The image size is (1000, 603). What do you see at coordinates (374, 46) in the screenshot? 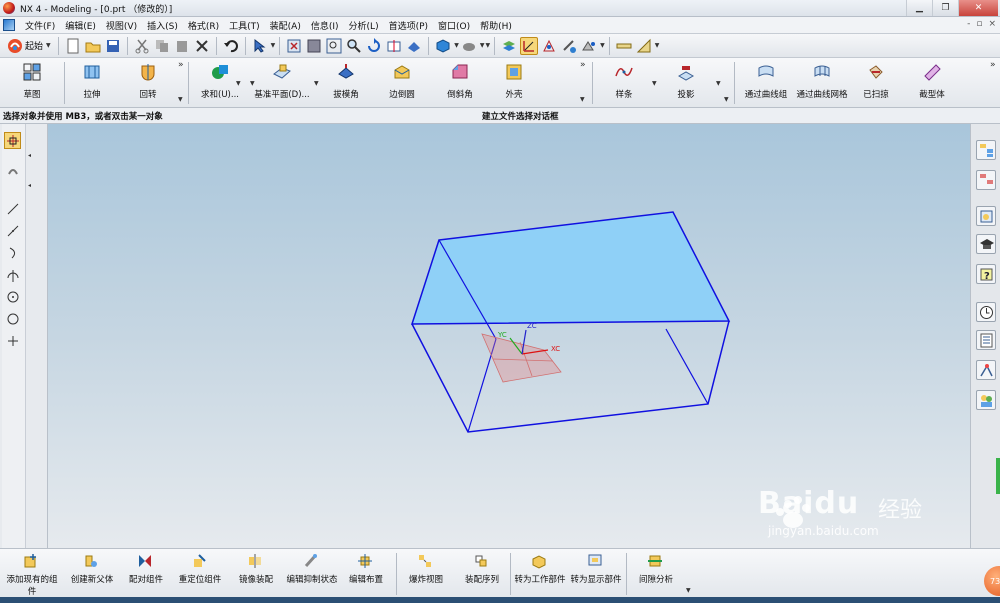
I see `rotate-icon` at bounding box center [374, 46].